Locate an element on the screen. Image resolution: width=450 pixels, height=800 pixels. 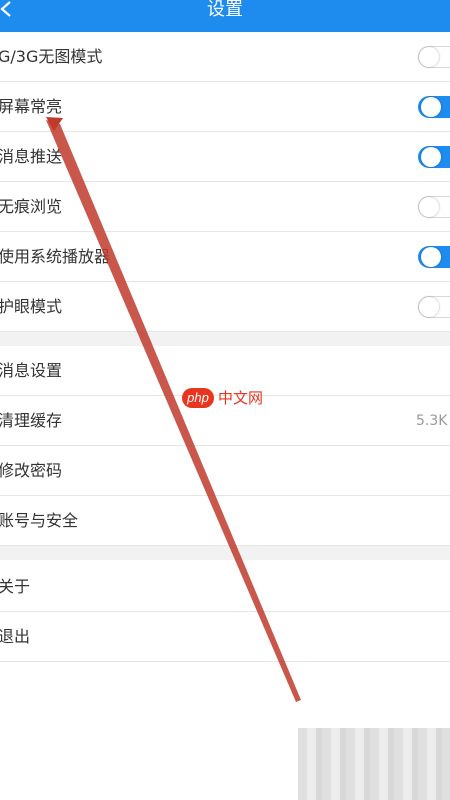
toggle-switch-push-notifications is located at coordinates (434, 157).